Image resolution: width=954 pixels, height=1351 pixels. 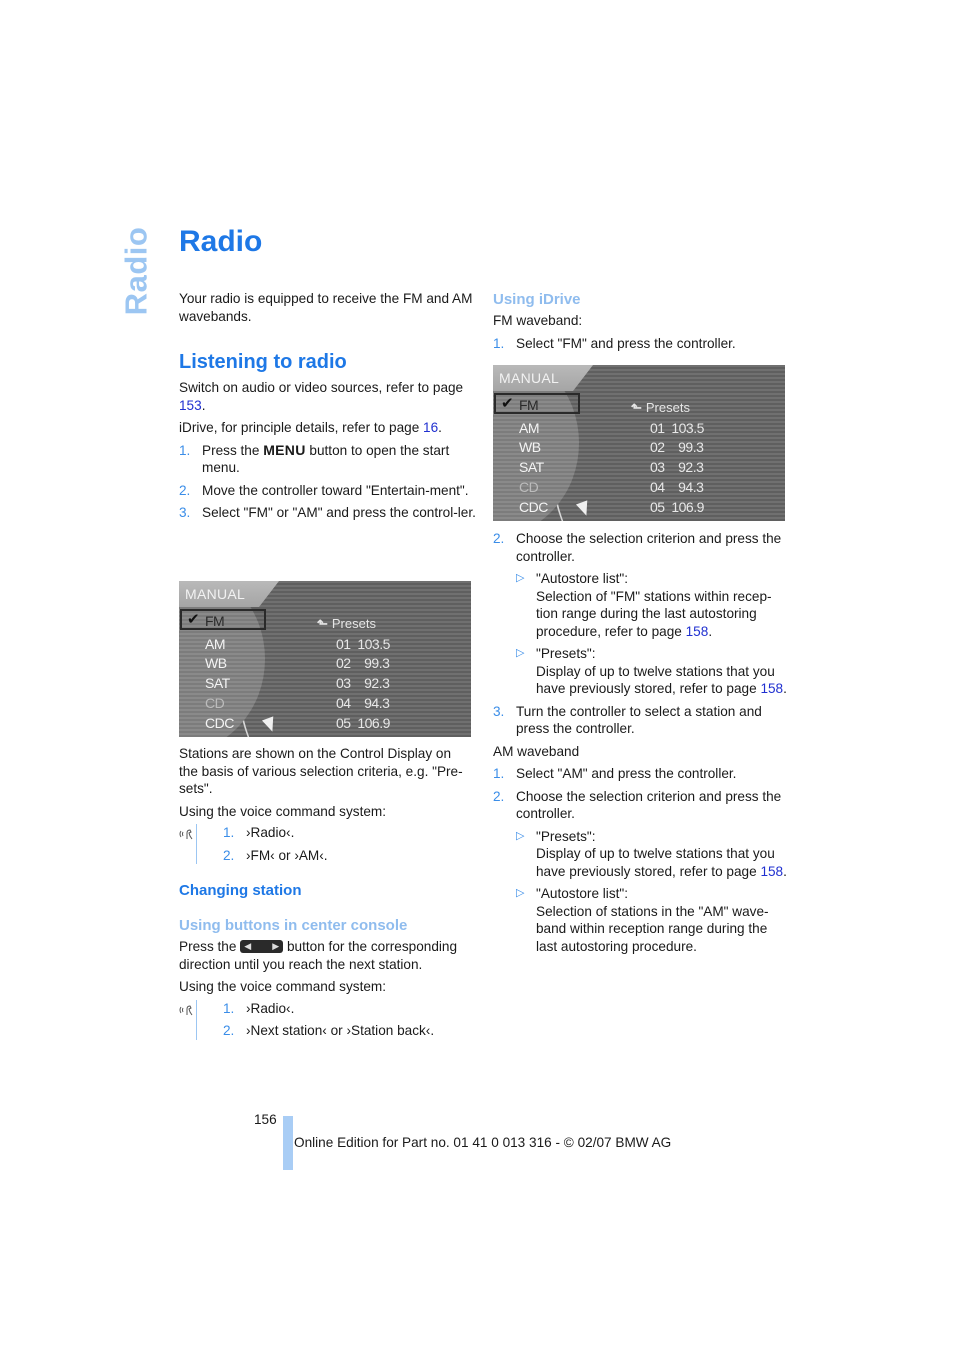 I want to click on voice-command-block: 1. ›Radio‹. 2. ›FM‹ or ›AM‹., so click(x=326, y=844).